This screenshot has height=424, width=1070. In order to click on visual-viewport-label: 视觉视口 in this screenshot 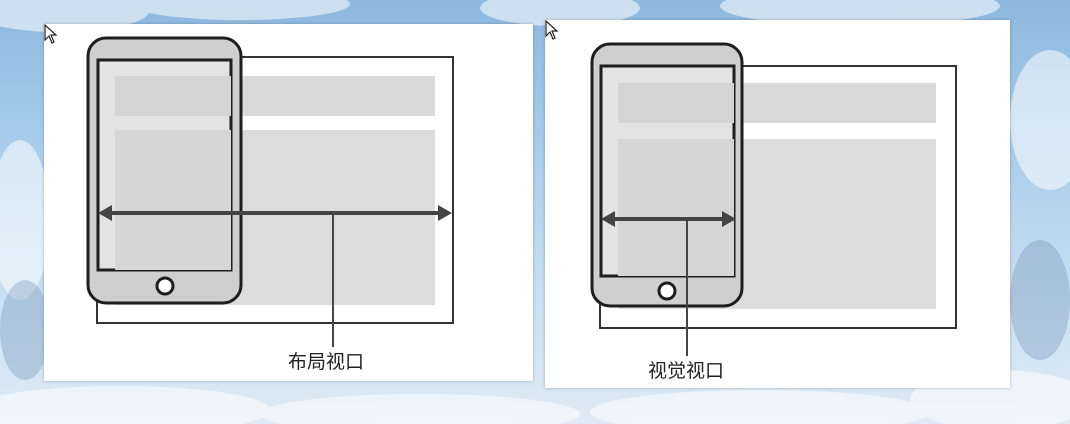, I will do `click(686, 371)`.